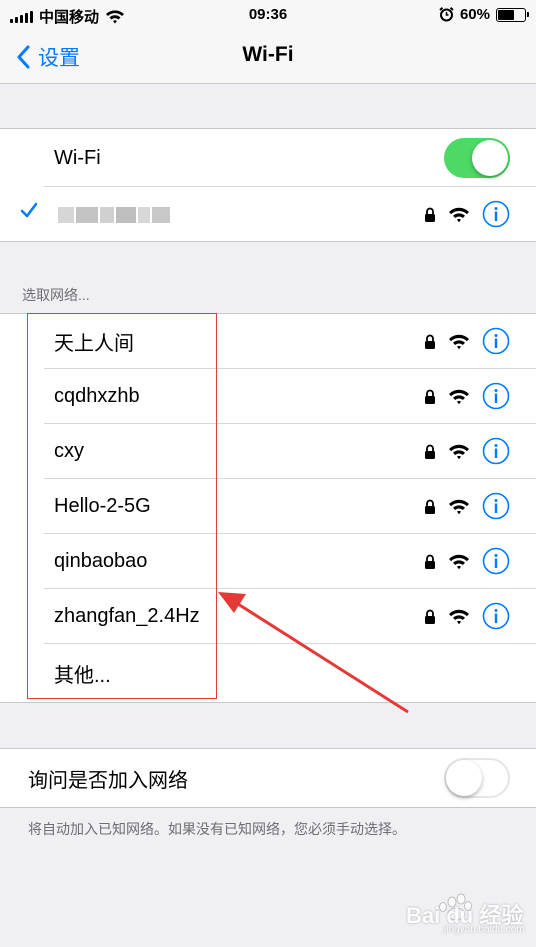  What do you see at coordinates (94, 344) in the screenshot?
I see `network-name: 天上人间` at bounding box center [94, 344].